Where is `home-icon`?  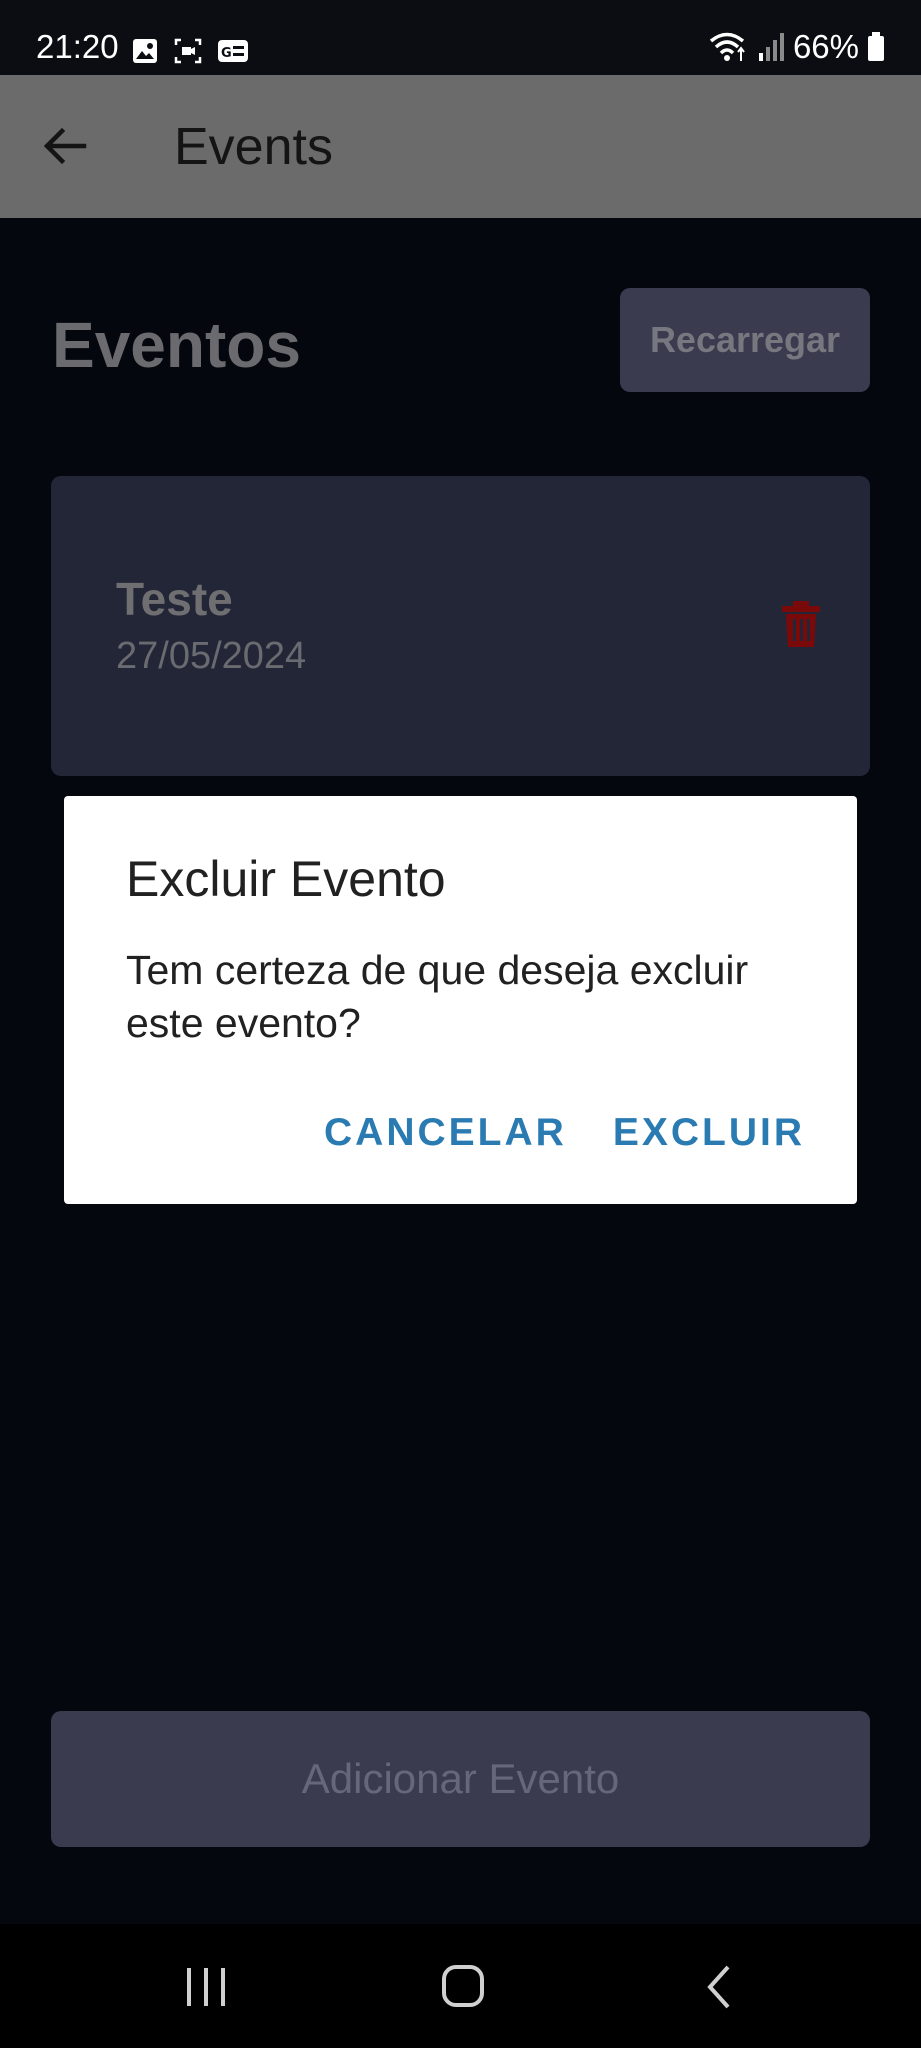 home-icon is located at coordinates (463, 1986).